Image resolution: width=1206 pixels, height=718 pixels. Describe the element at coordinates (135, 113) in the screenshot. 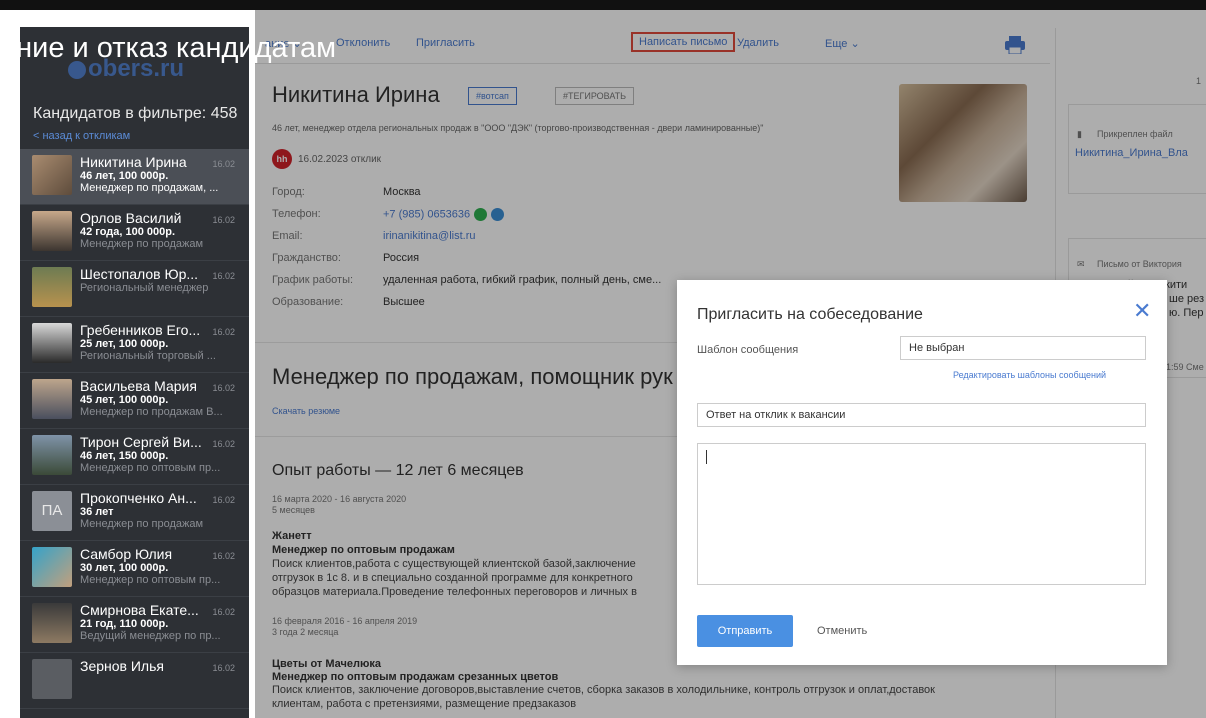

I see `candidates-count: Кандидатов в фильтре: 458` at that location.